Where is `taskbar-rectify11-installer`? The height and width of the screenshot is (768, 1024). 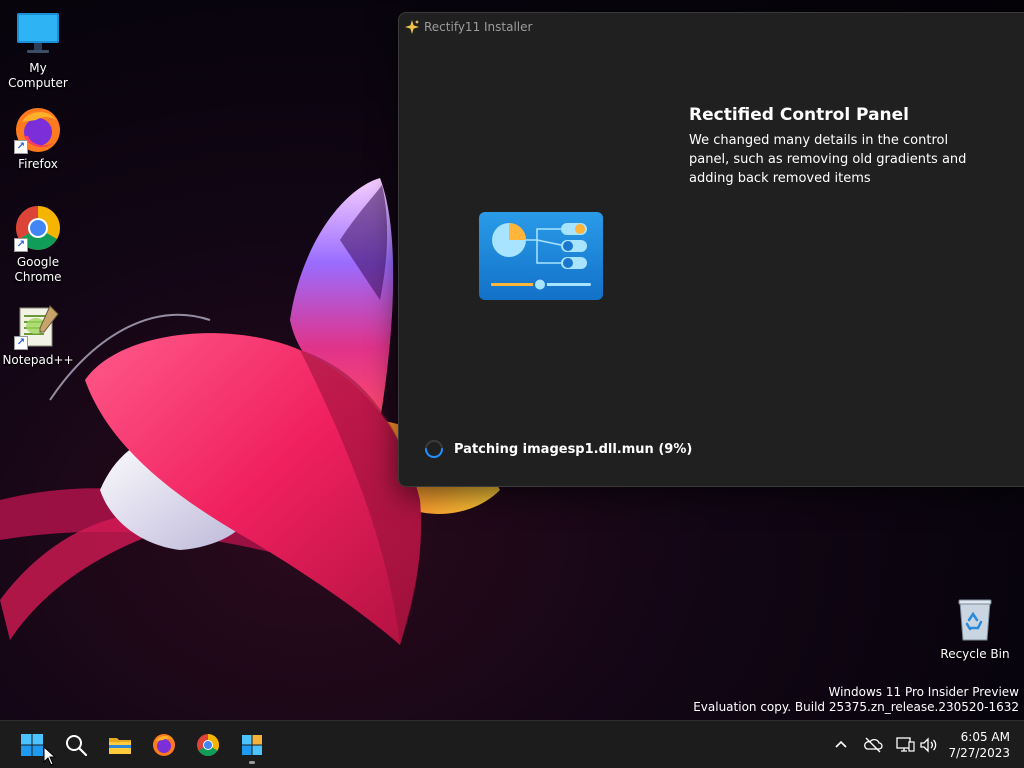 taskbar-rectify11-installer is located at coordinates (252, 745).